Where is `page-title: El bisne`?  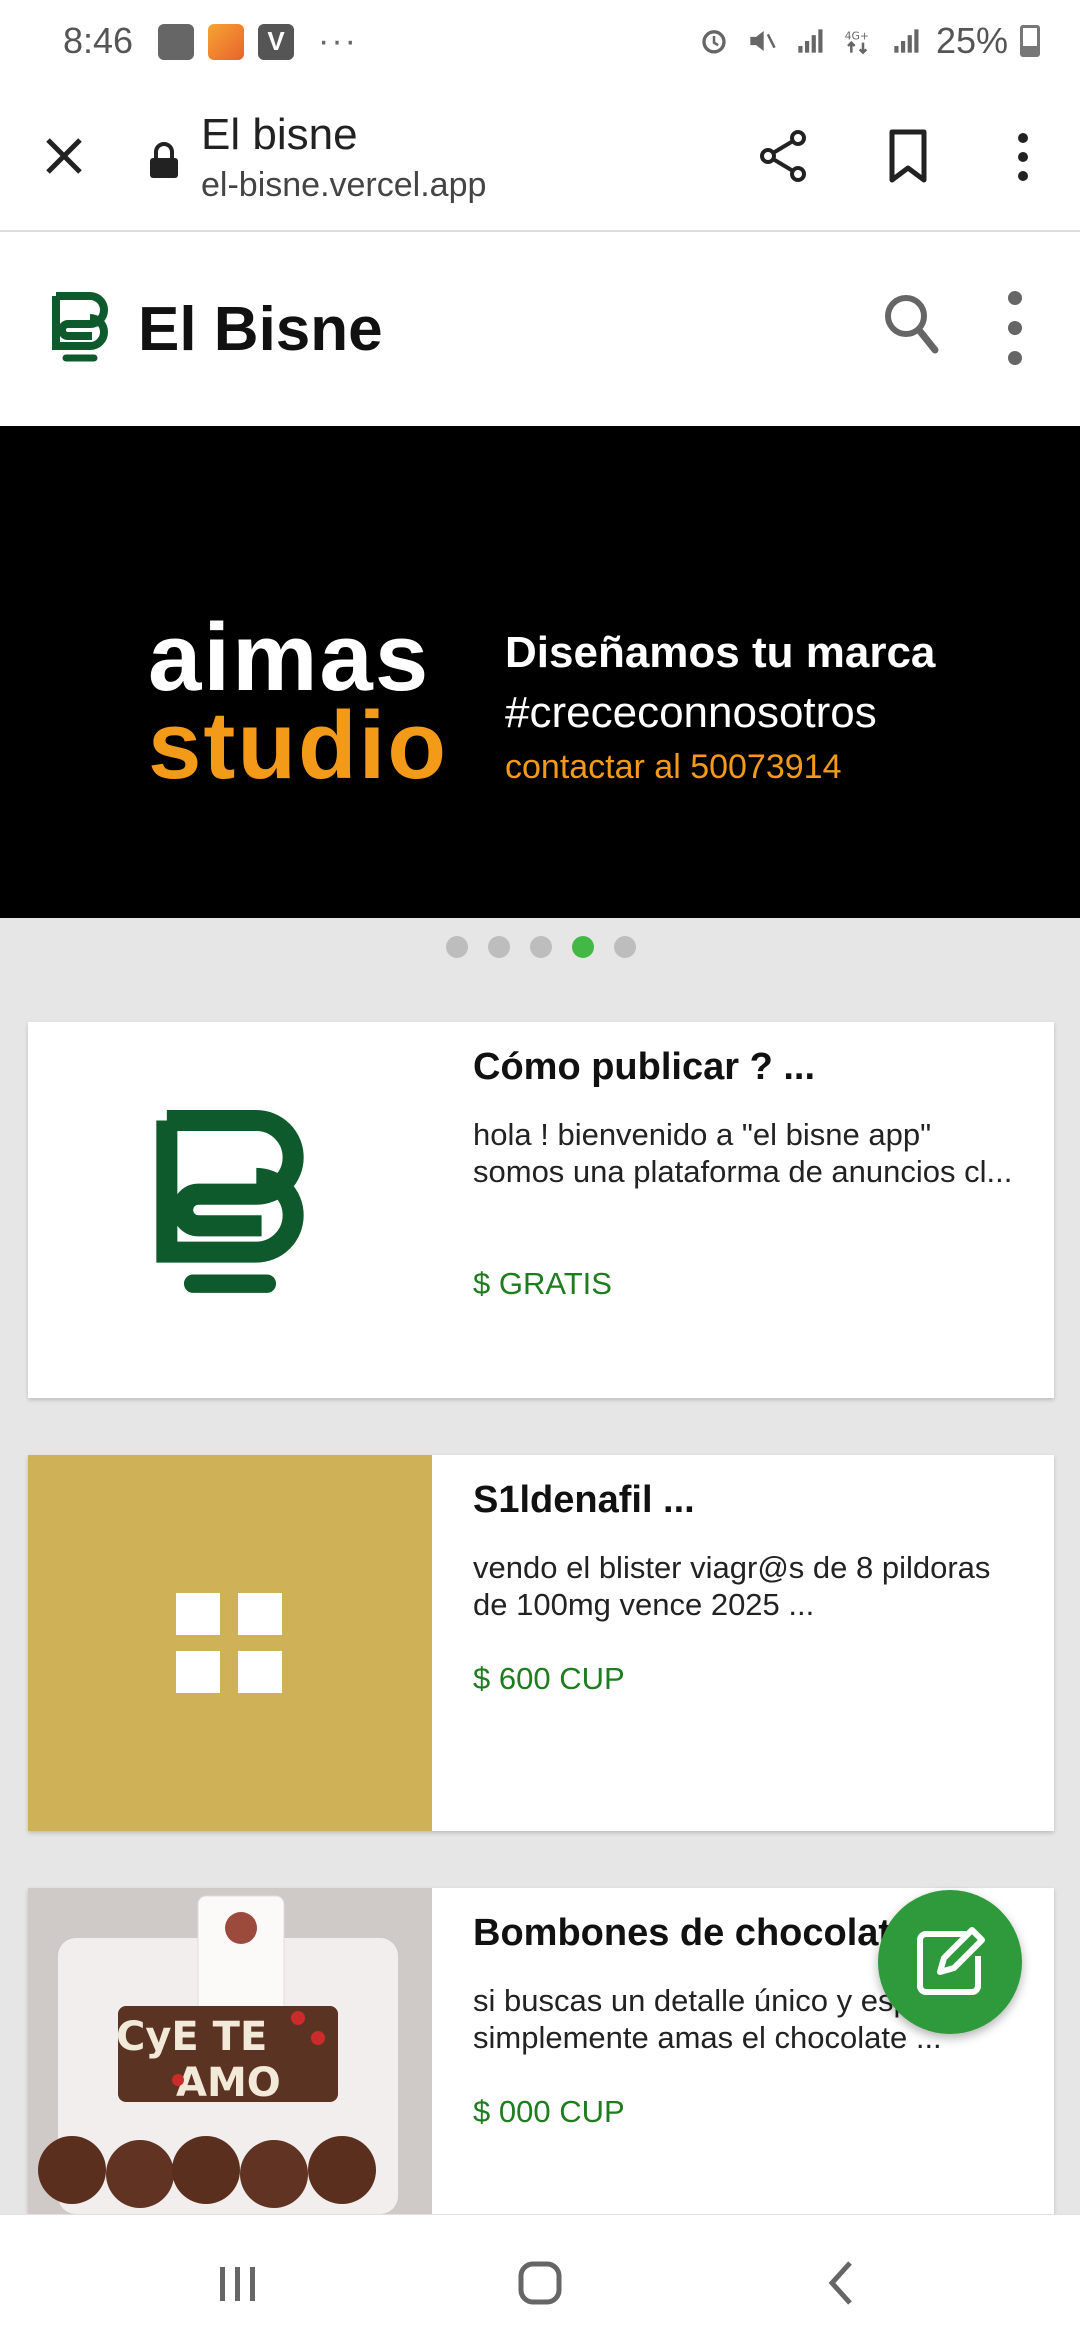
page-title: El bisne is located at coordinates (279, 135).